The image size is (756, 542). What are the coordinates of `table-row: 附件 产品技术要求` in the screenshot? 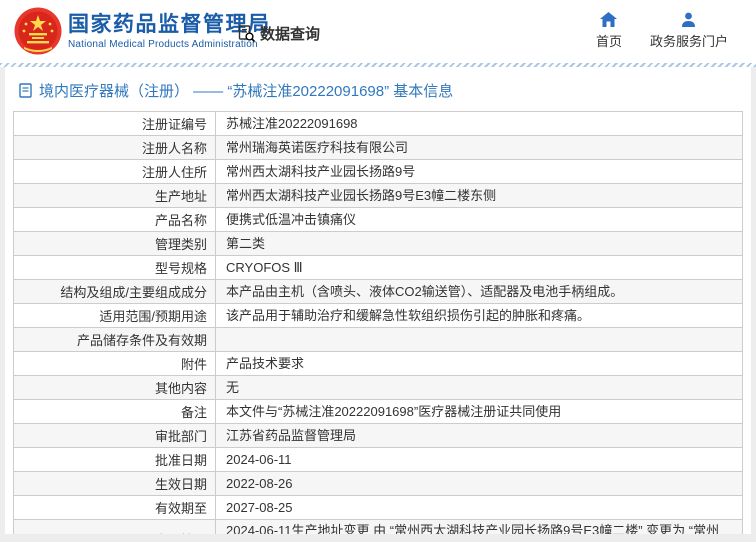 It's located at (378, 364).